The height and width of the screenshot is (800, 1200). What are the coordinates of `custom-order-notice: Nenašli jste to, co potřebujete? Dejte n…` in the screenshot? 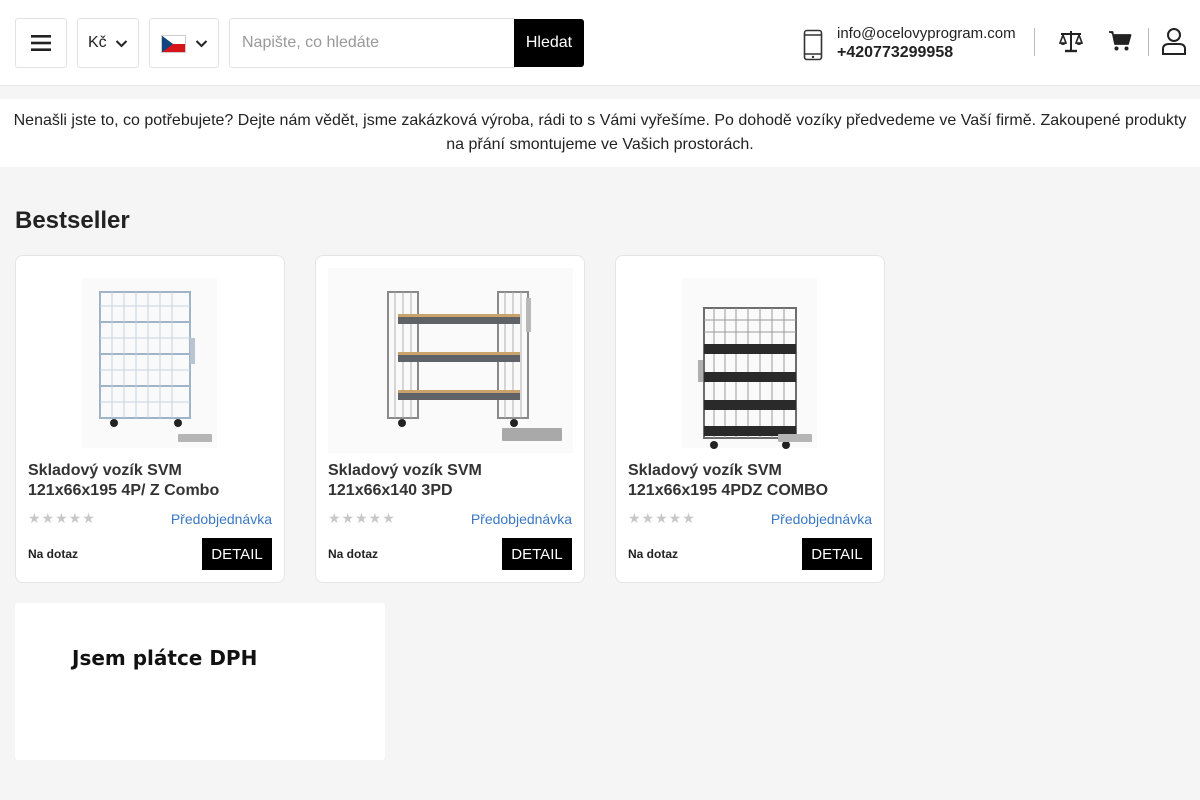 It's located at (600, 133).